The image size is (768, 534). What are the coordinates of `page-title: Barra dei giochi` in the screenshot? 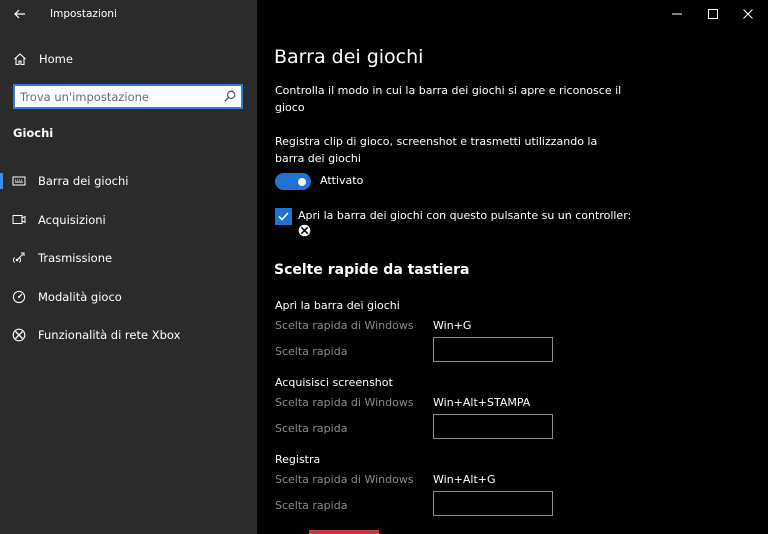 It's located at (349, 57).